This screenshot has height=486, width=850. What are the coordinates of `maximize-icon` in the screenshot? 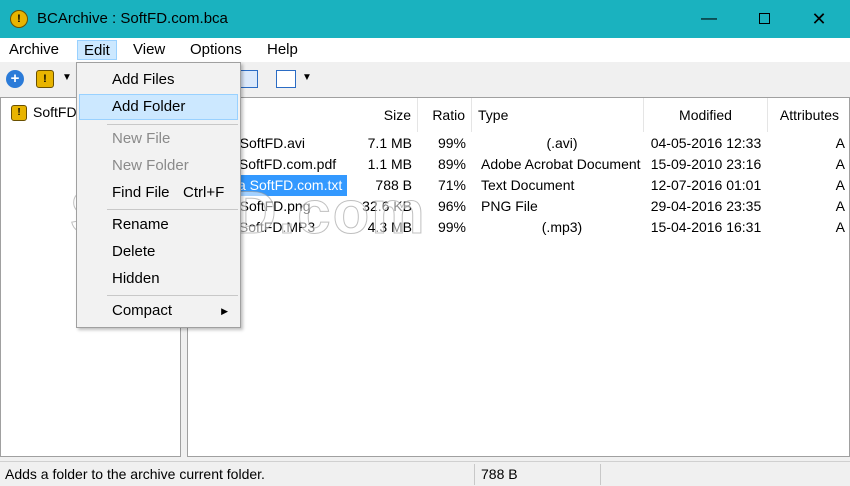 It's located at (764, 19).